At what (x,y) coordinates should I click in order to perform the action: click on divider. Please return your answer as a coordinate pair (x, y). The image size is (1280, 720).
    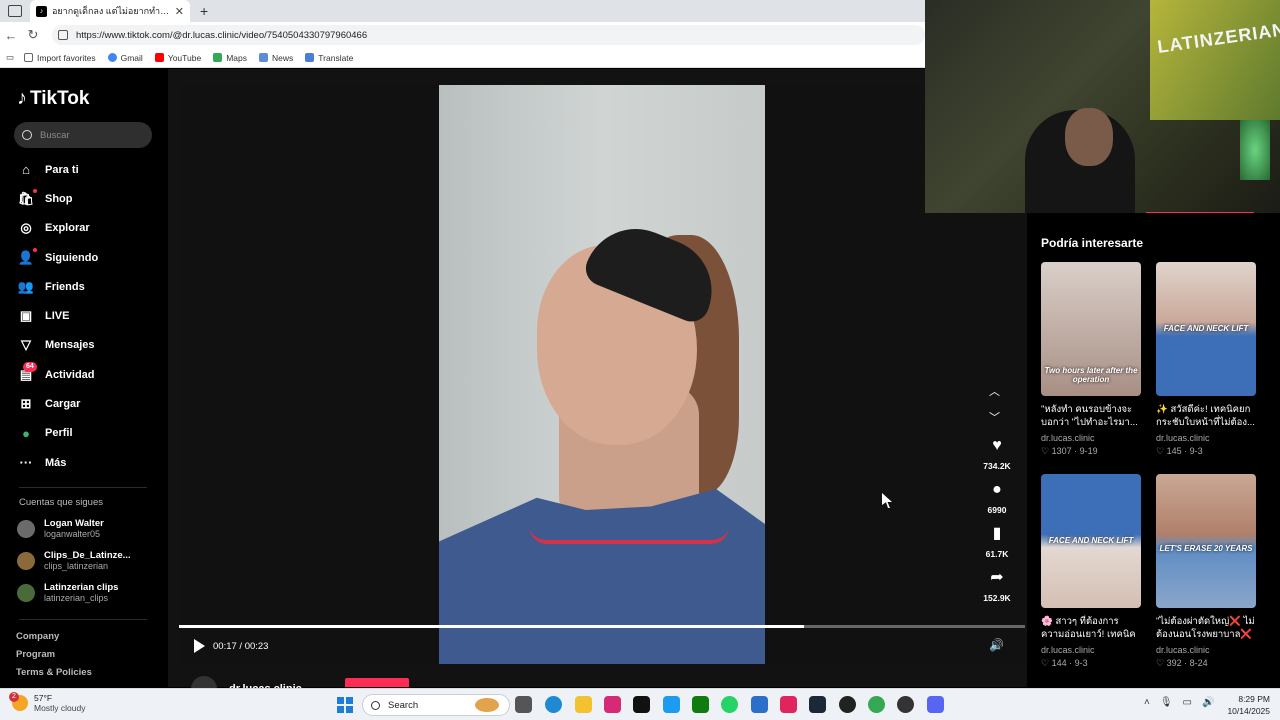
    Looking at the image, I should click on (83, 619).